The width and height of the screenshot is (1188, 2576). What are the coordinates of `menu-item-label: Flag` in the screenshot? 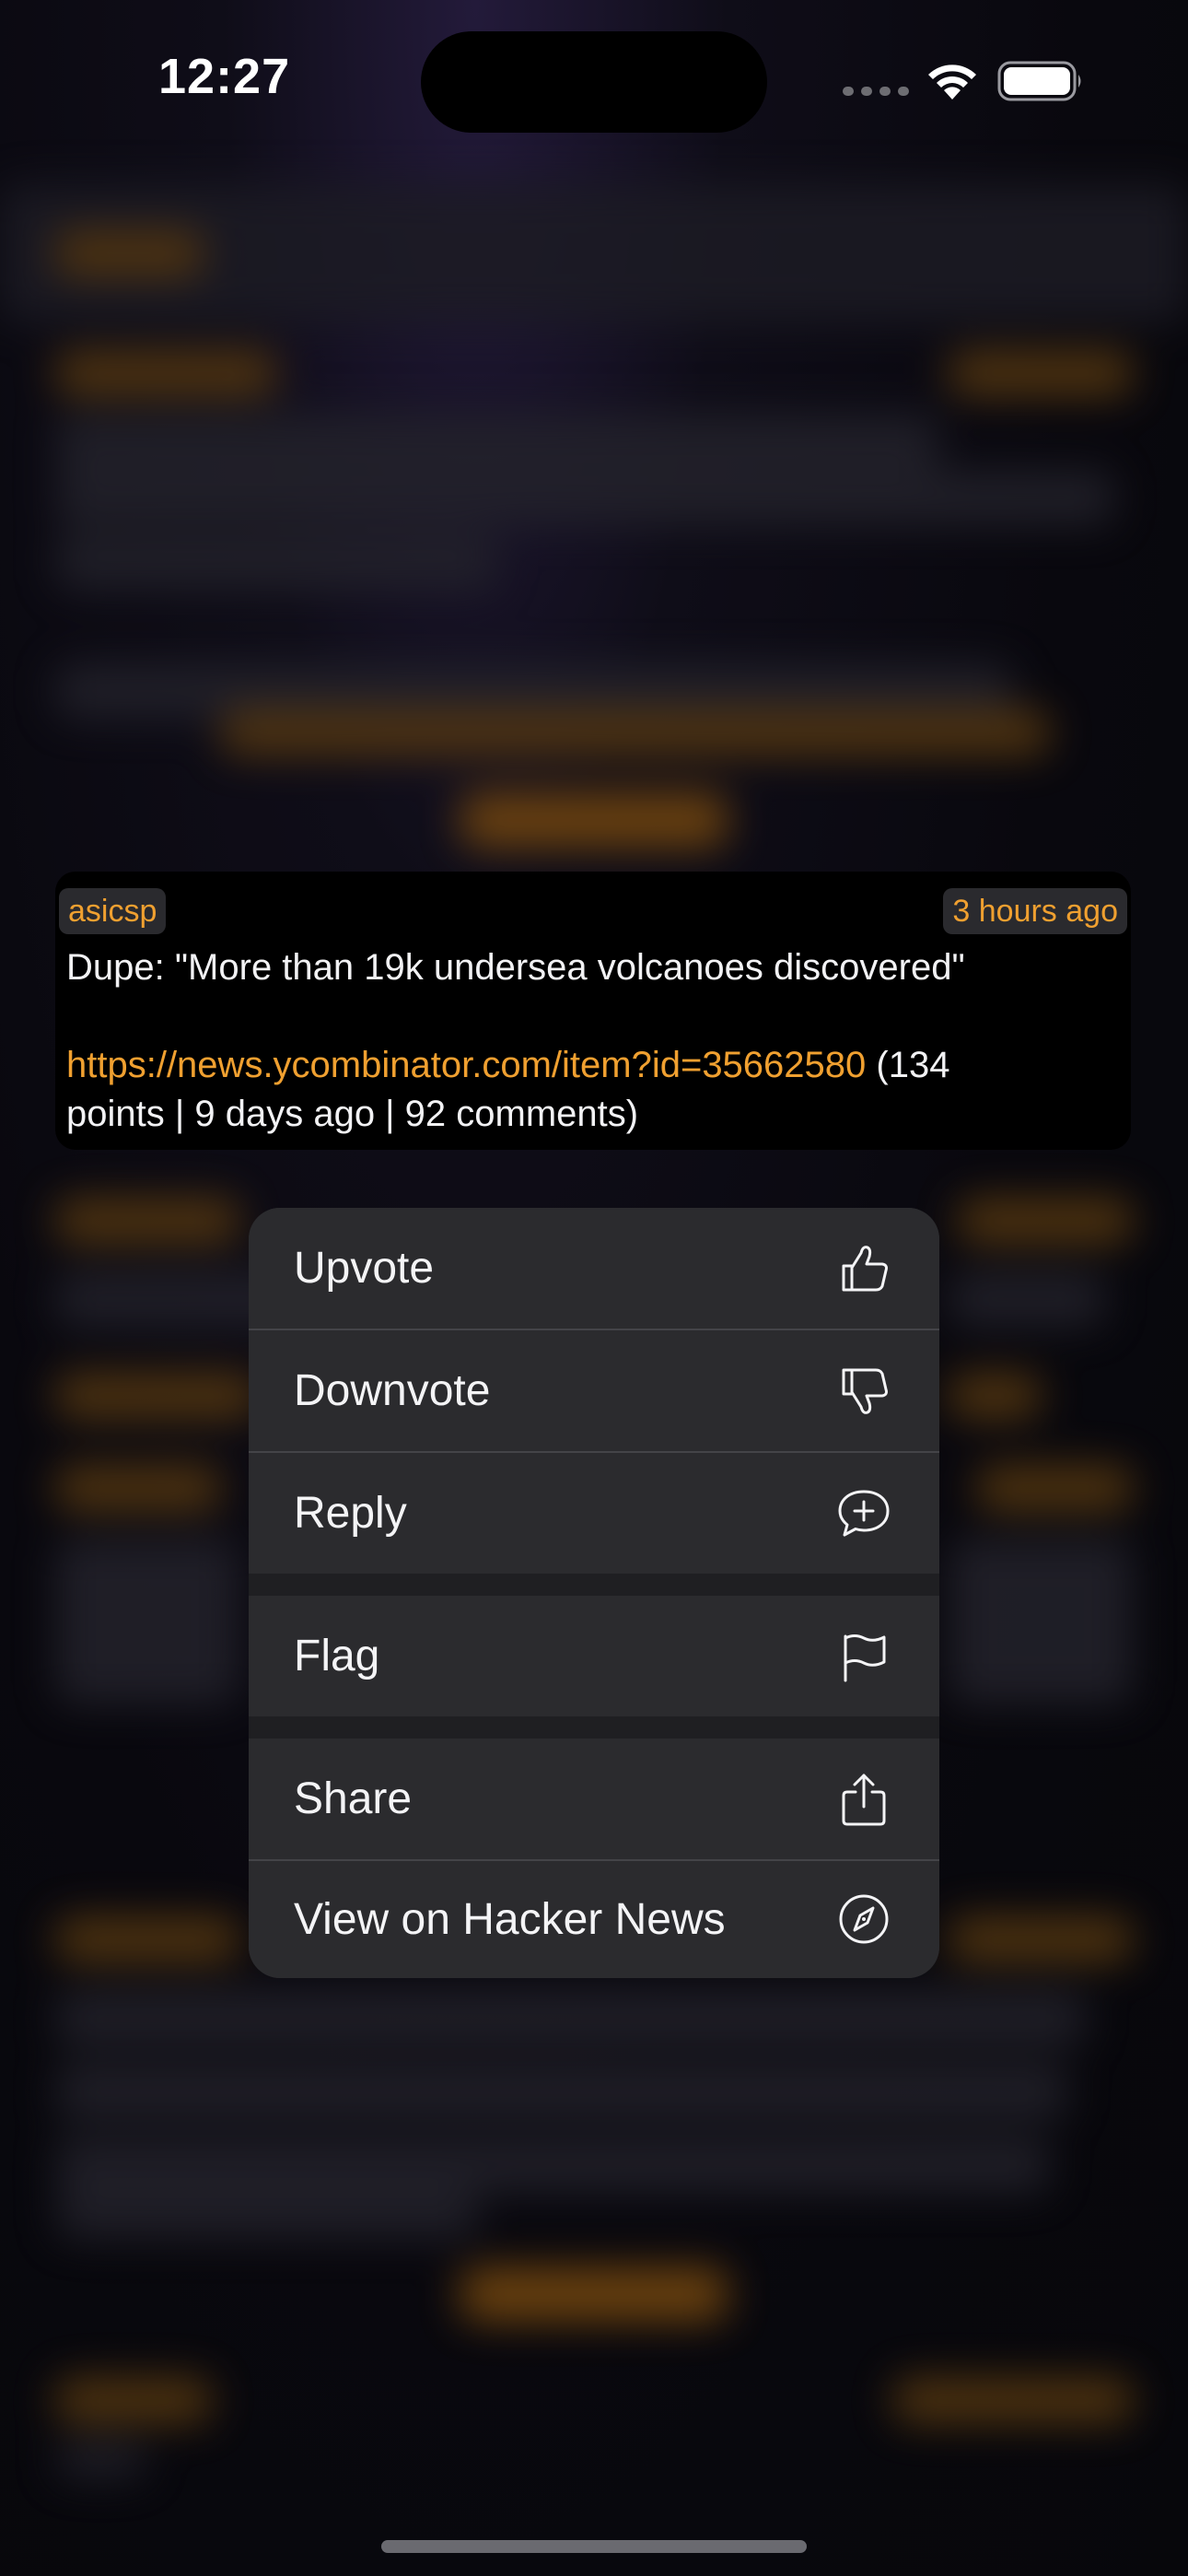 It's located at (337, 1656).